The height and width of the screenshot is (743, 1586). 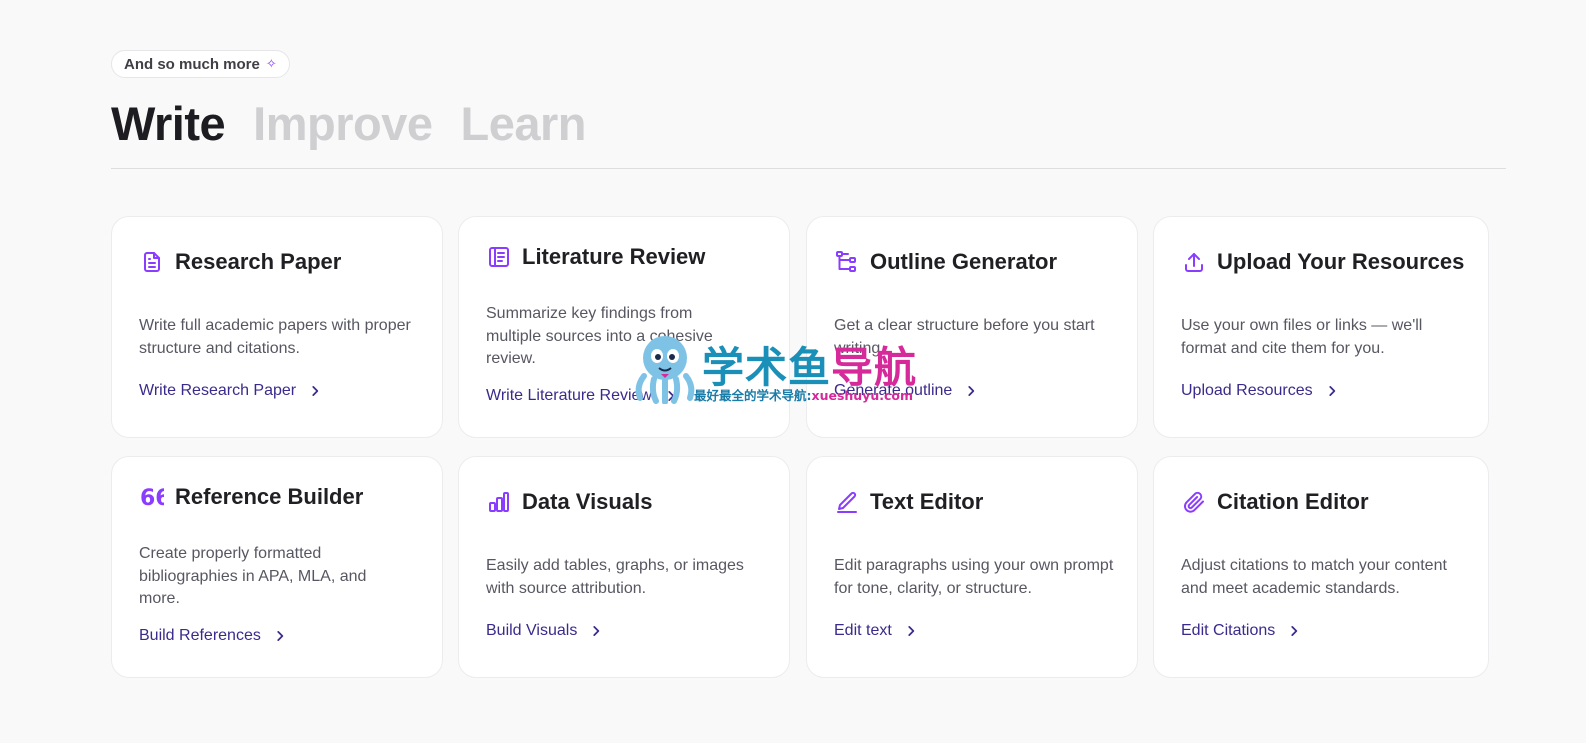 I want to click on write-research-paper-link: Write Research Paper, so click(x=230, y=391).